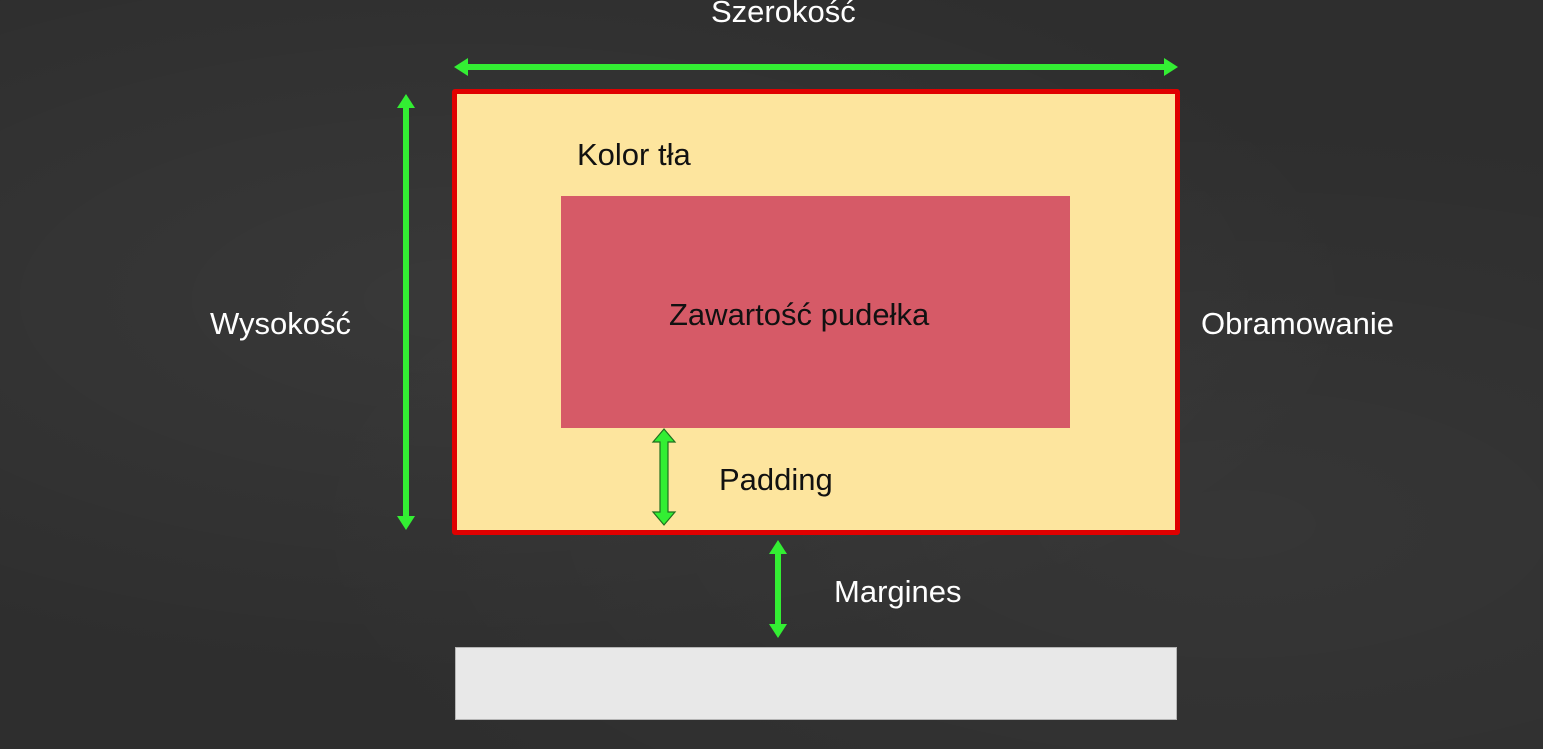 The image size is (1543, 749). Describe the element at coordinates (634, 154) in the screenshot. I see `background-color-label: Kolor tła` at that location.